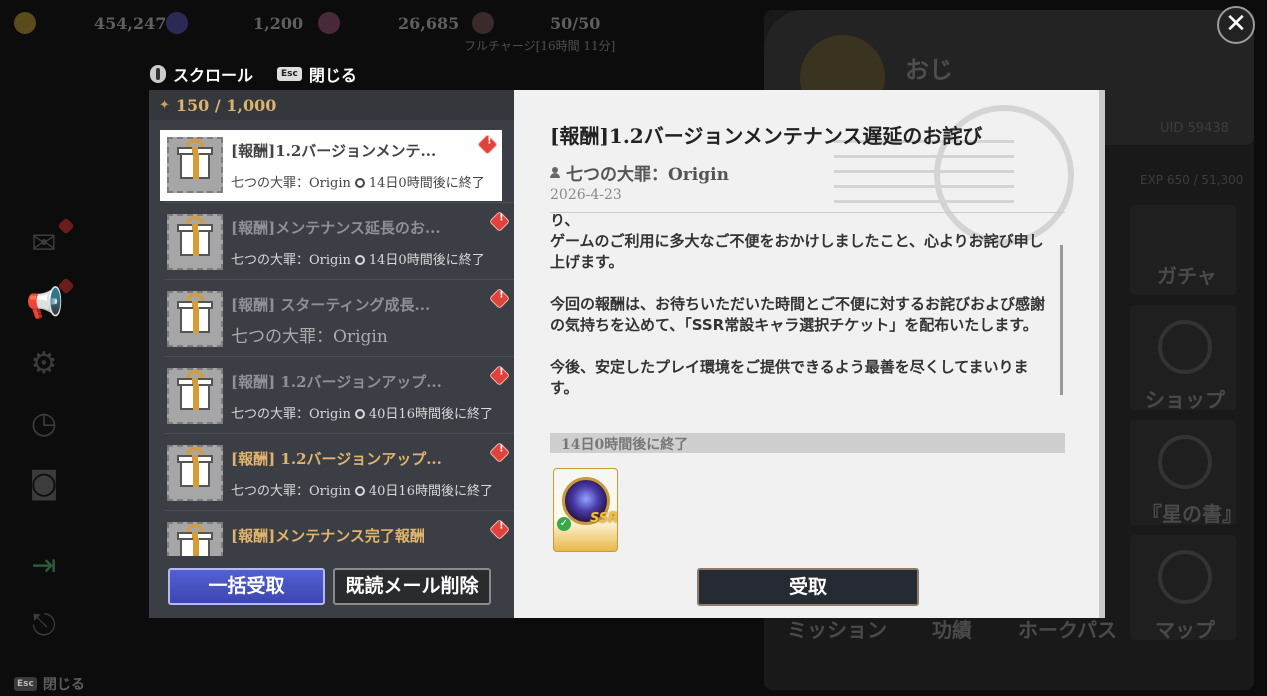 This screenshot has width=1267, height=696. Describe the element at coordinates (332, 75) in the screenshot. I see `close-hint-label: 閉じる` at that location.